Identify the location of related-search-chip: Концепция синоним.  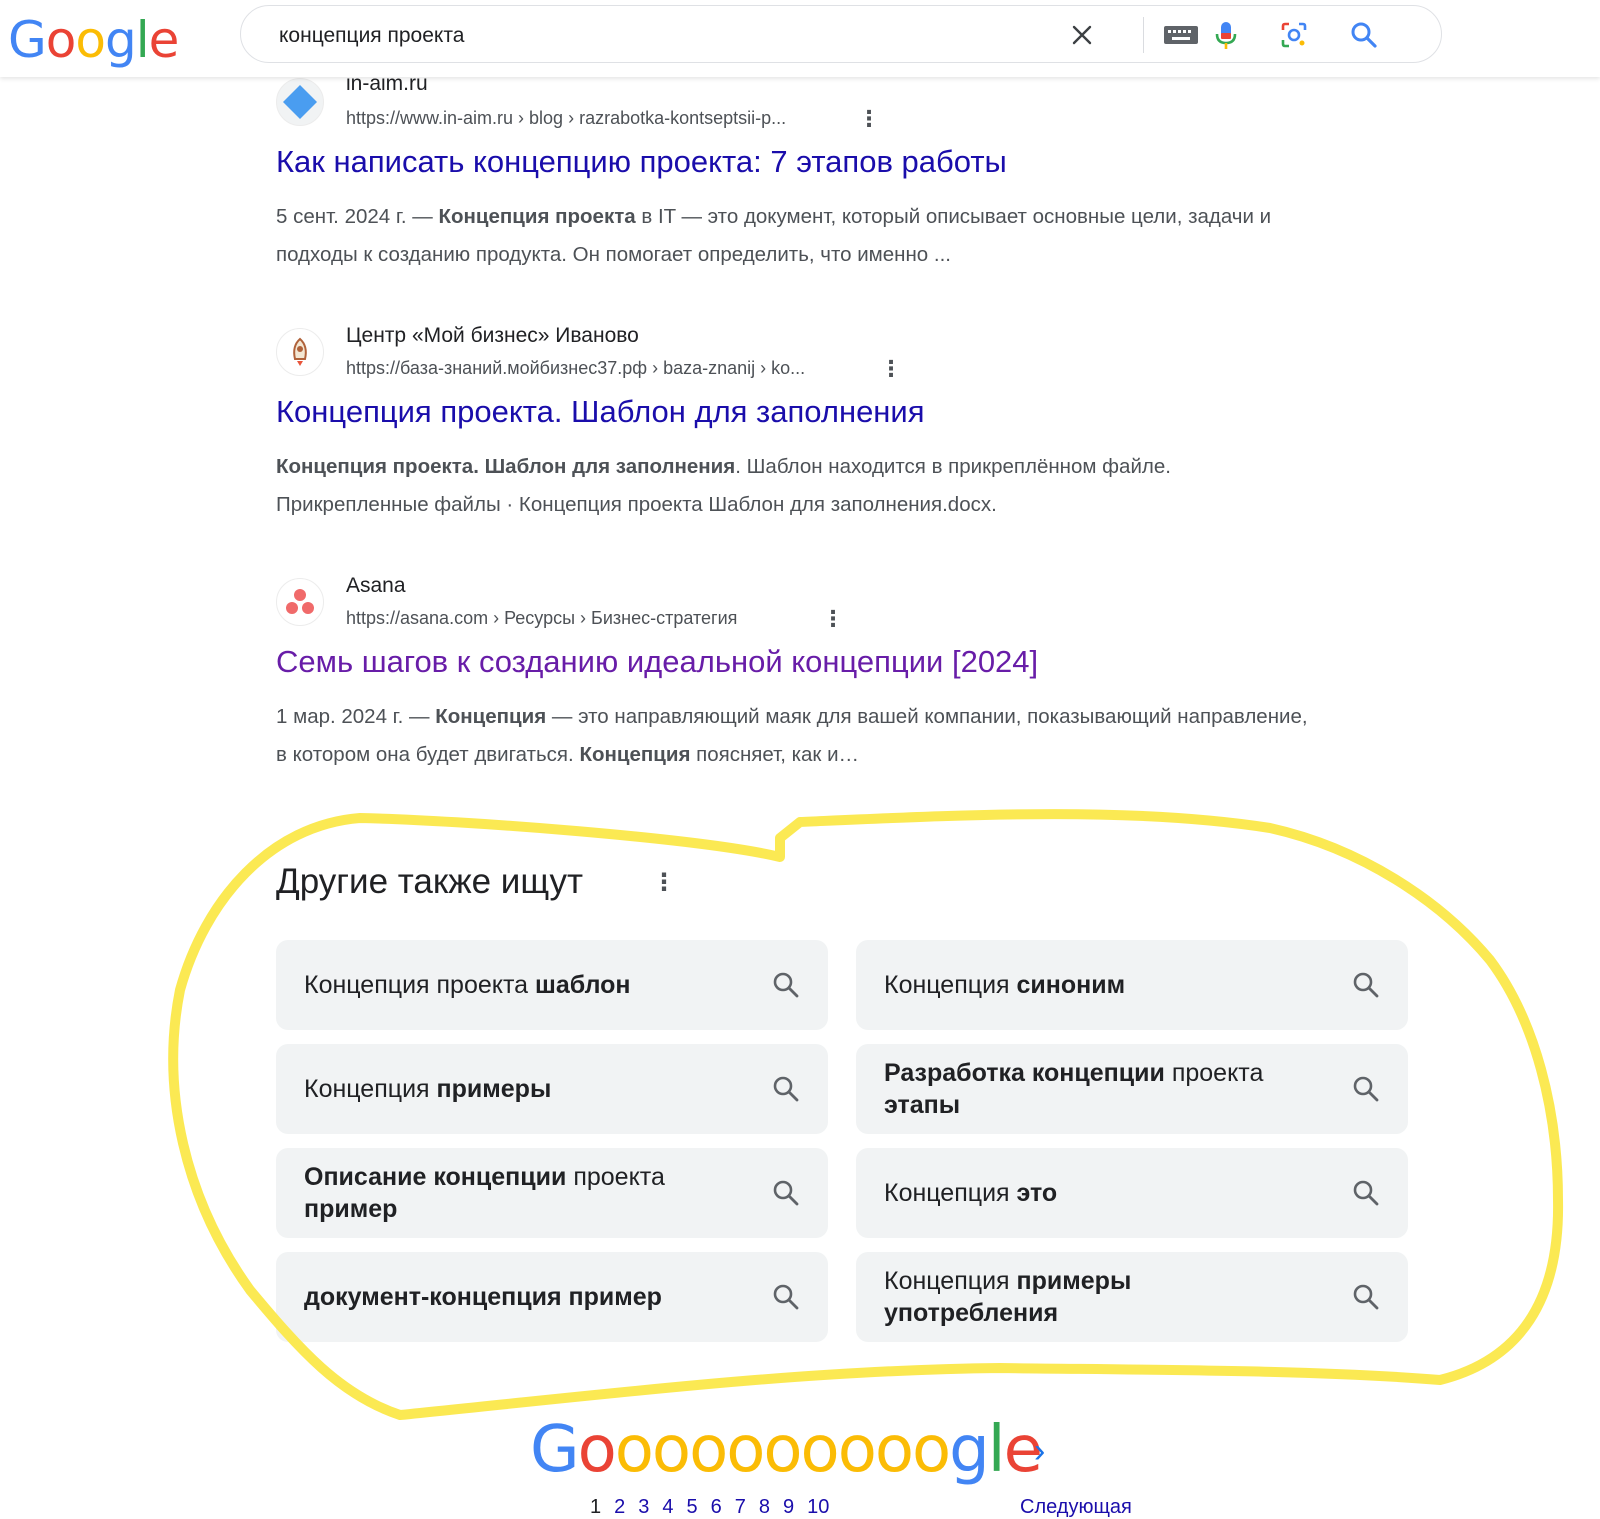
(1132, 985).